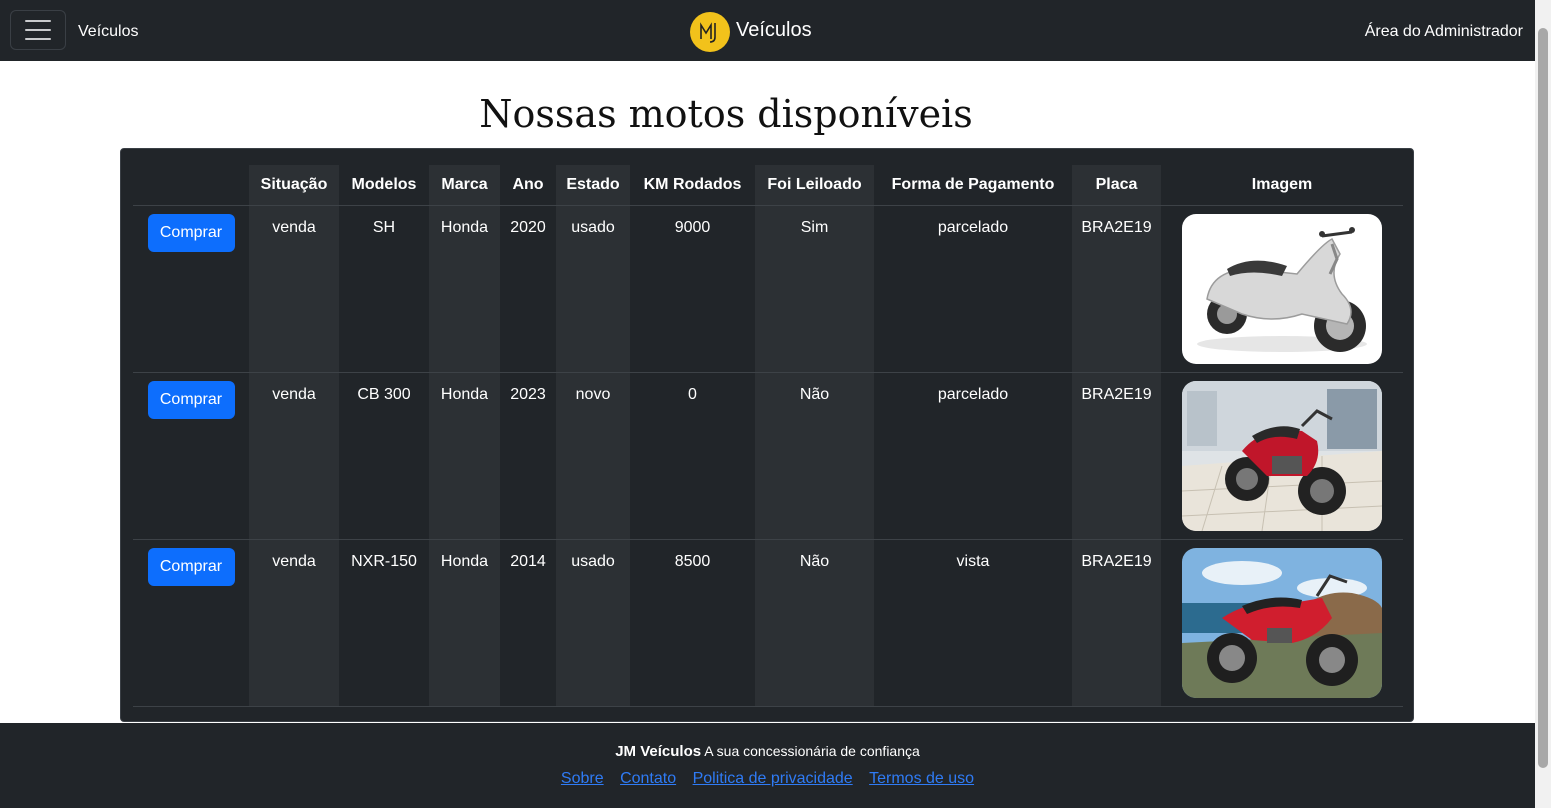 This screenshot has height=808, width=1551. I want to click on cell-km: 9000, so click(692, 289).